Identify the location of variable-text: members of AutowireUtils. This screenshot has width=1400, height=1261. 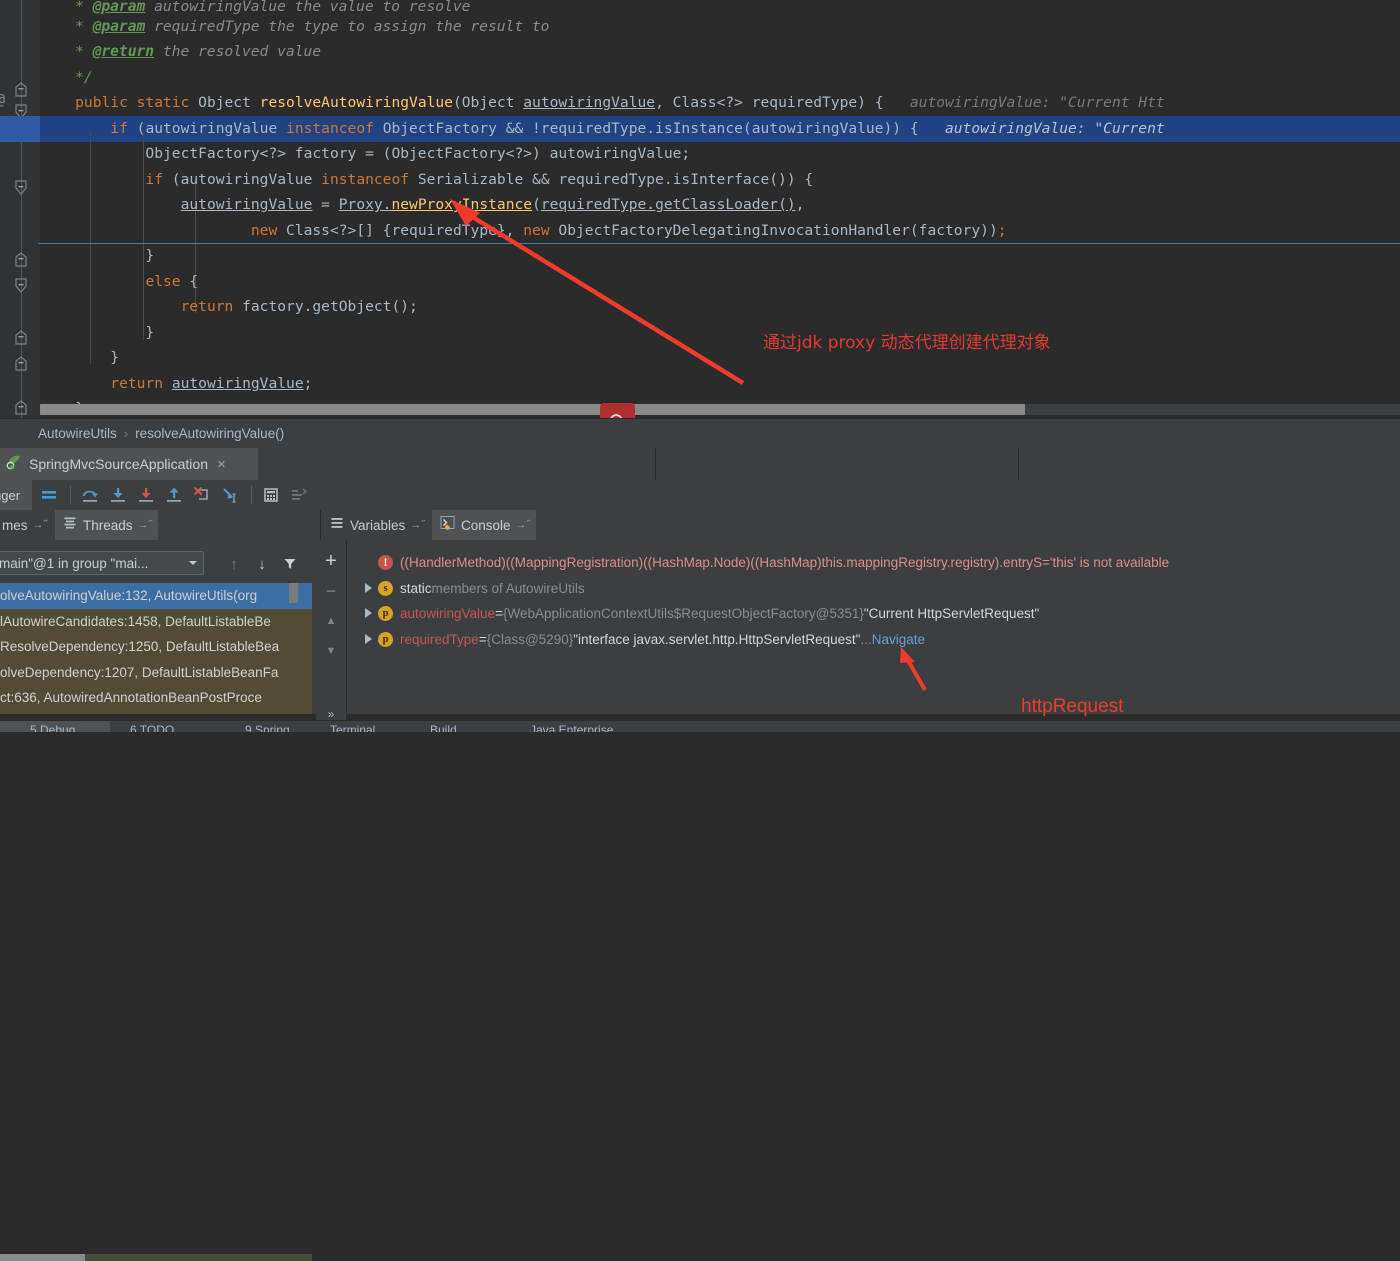
(508, 588).